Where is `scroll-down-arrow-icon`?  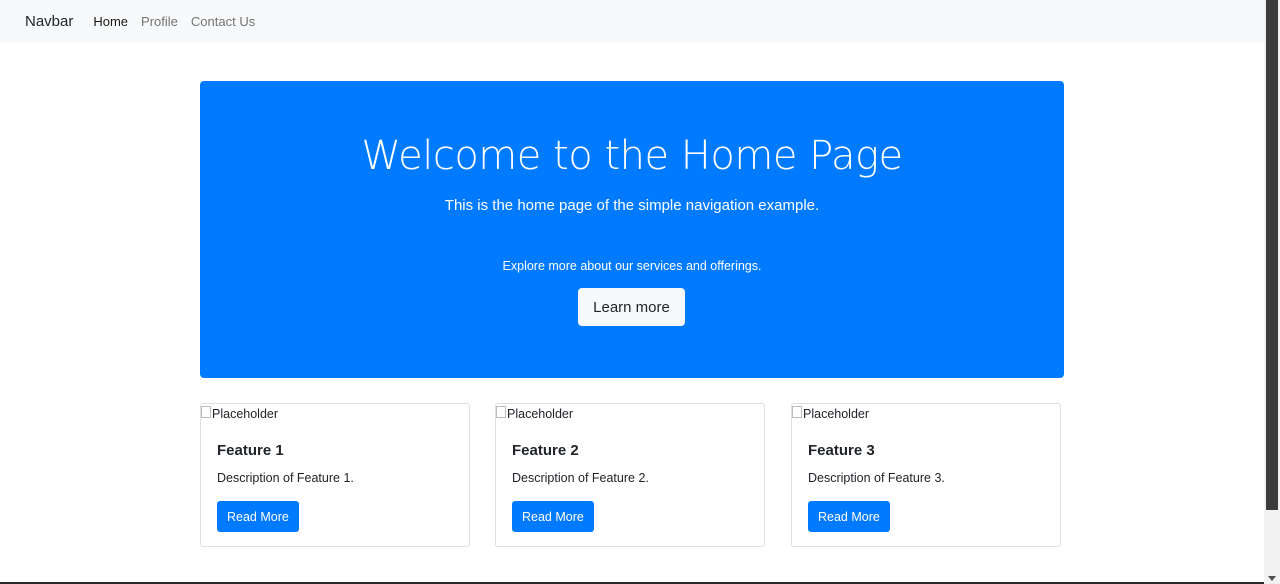 scroll-down-arrow-icon is located at coordinates (1272, 578).